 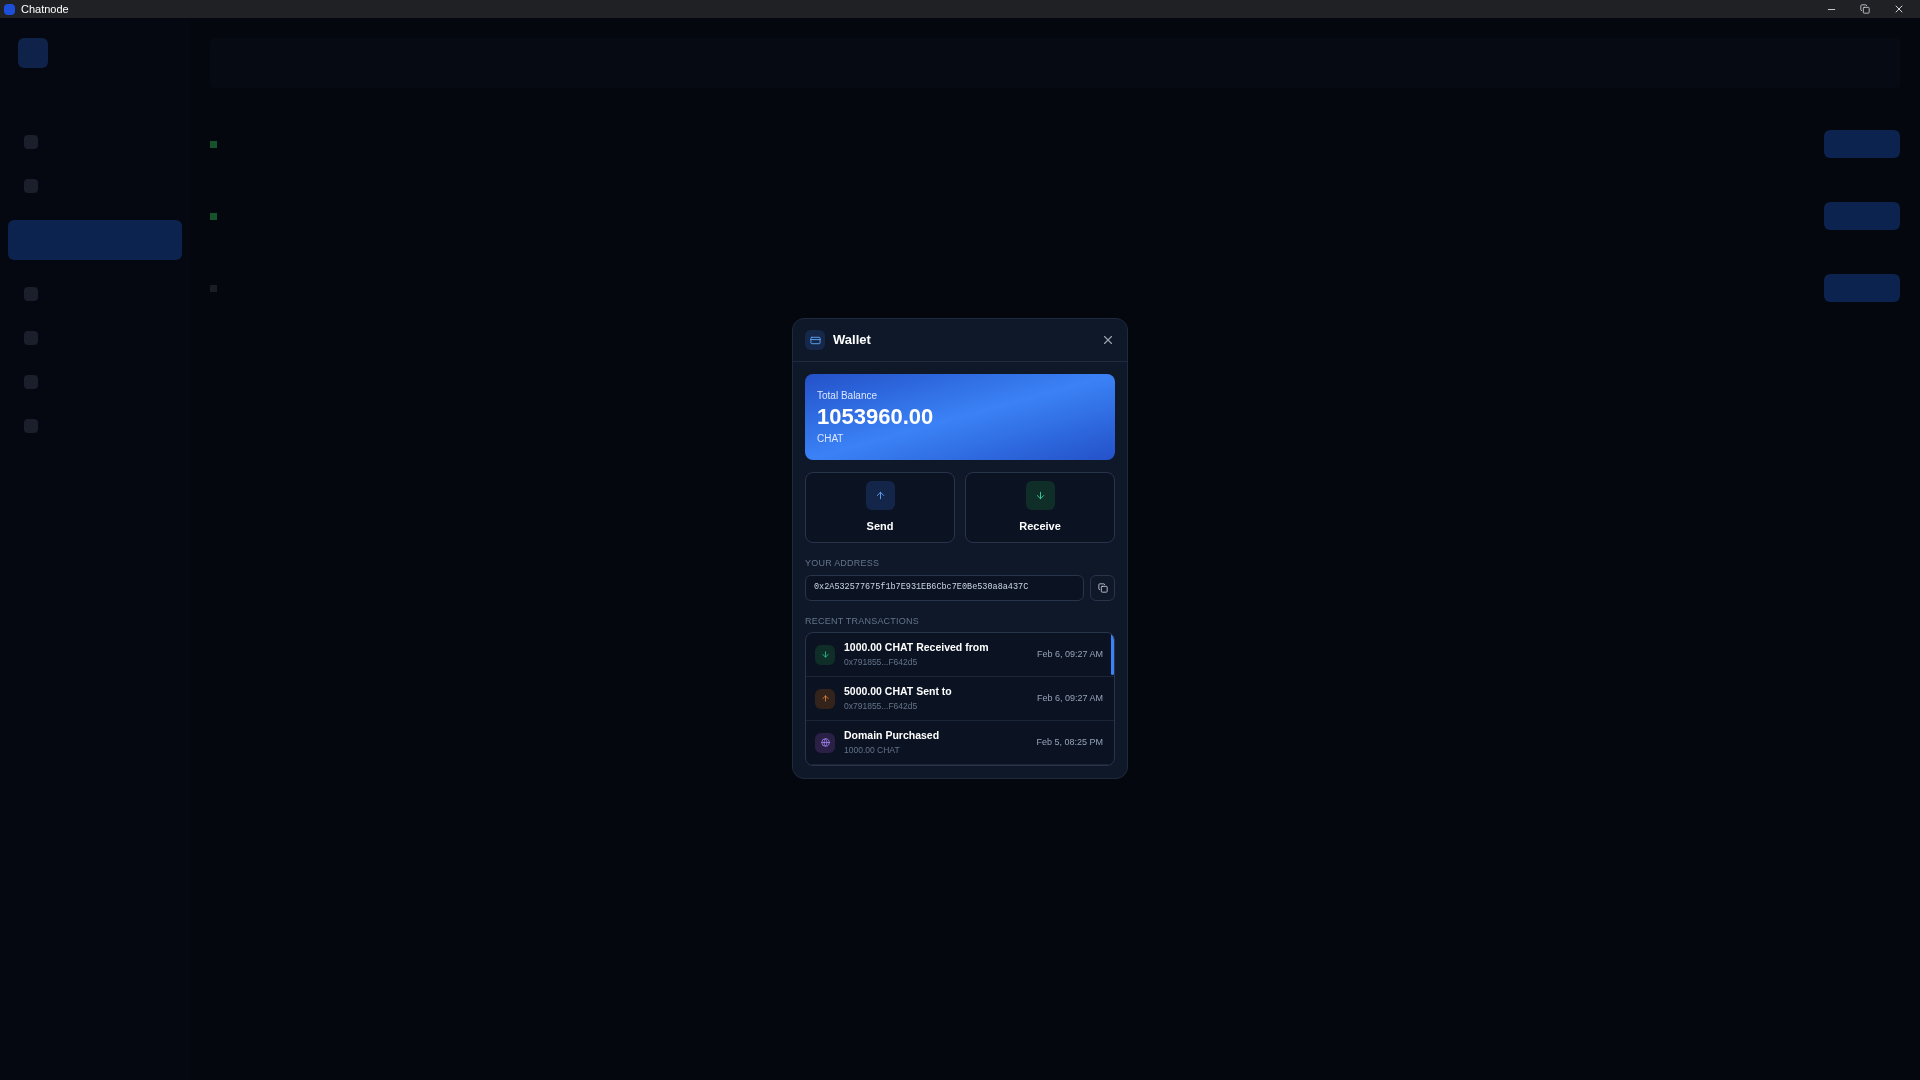 I want to click on transaction-title: Domain Purchased, so click(x=892, y=736).